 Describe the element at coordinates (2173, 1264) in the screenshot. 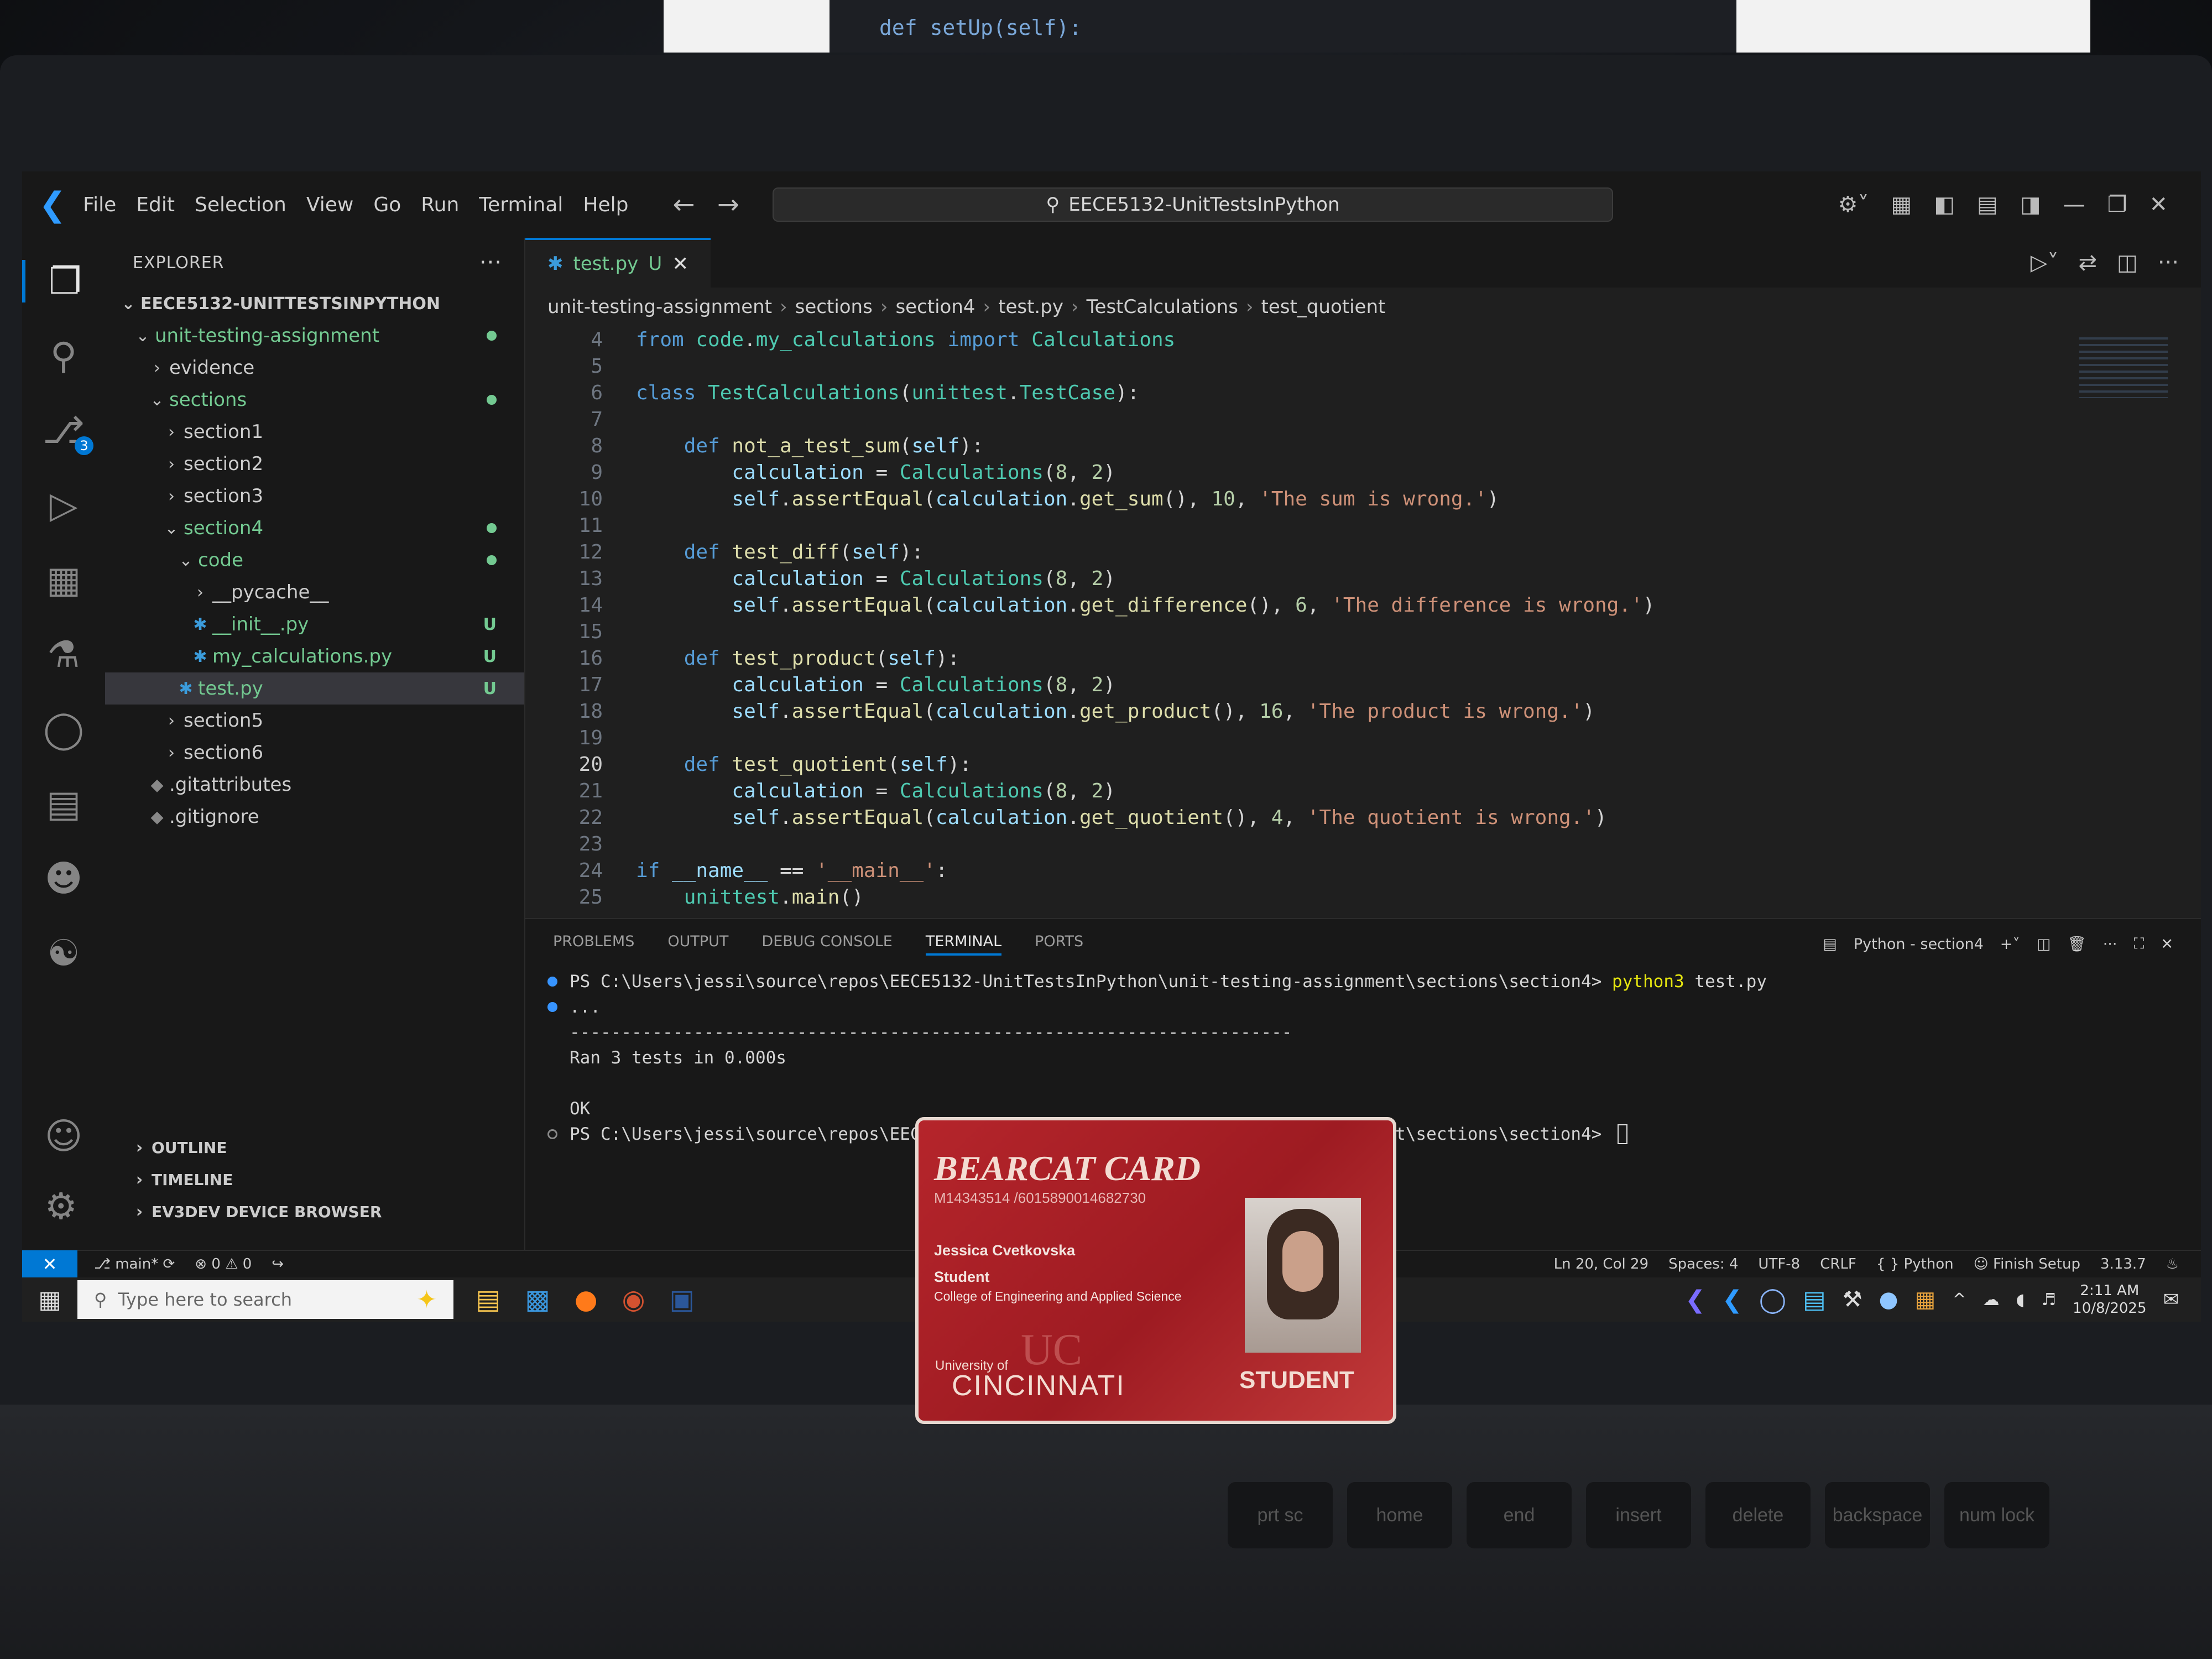

I see `notifications-bell-icon: ♨` at that location.